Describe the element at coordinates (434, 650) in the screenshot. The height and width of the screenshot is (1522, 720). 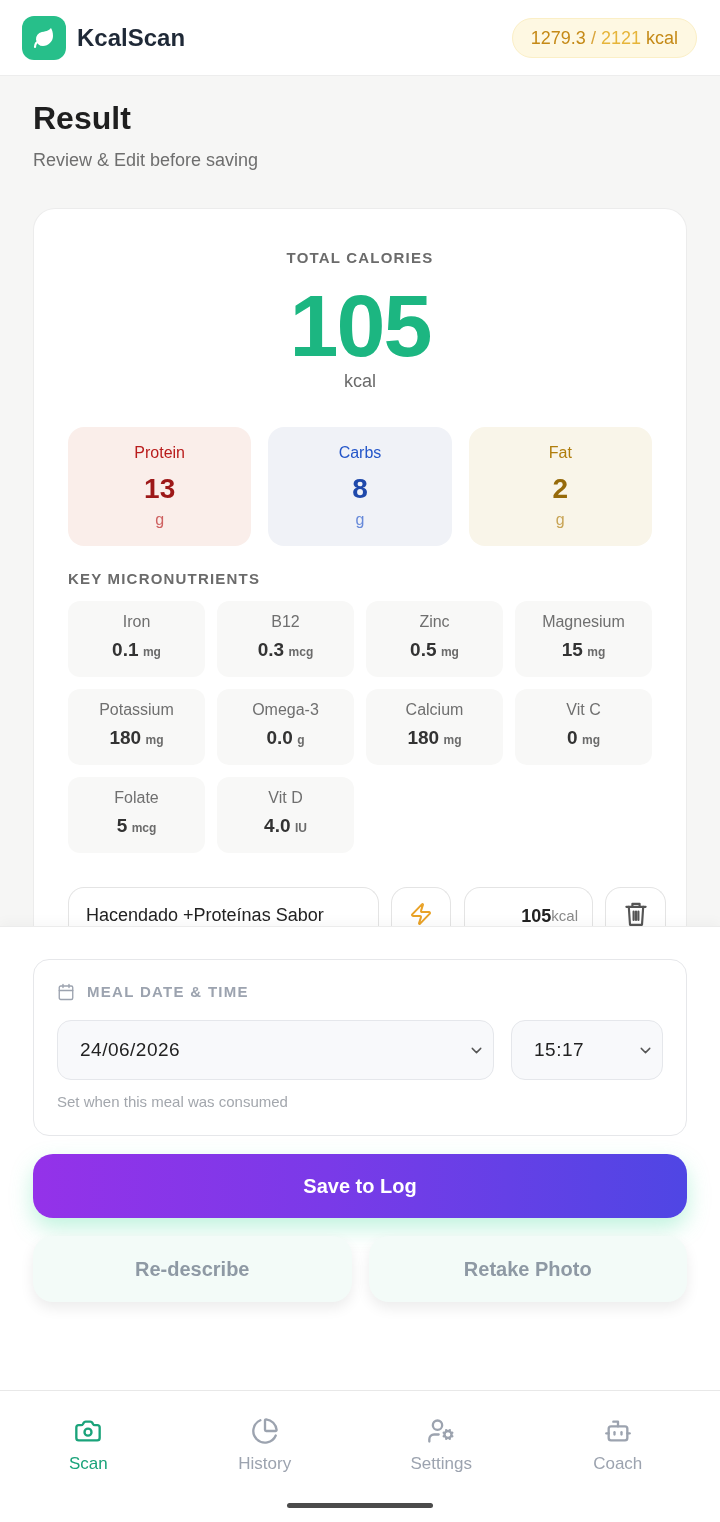
I see `nutrient-amount: 0.5 mg` at that location.